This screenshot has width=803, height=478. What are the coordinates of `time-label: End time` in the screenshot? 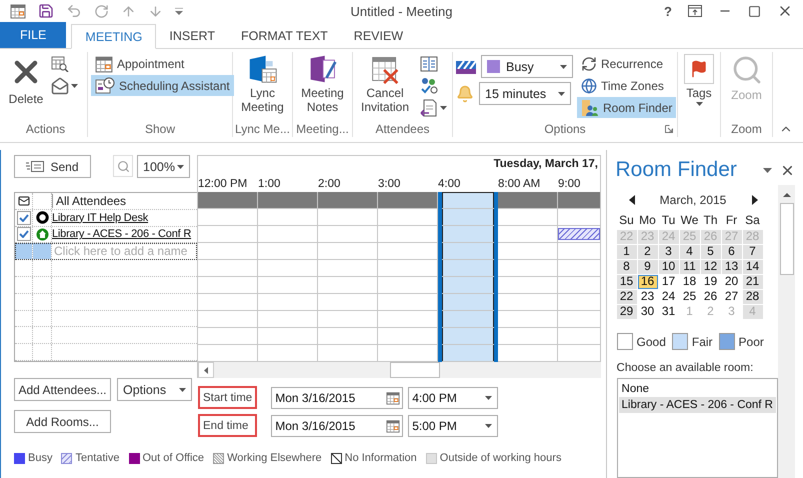 It's located at (228, 425).